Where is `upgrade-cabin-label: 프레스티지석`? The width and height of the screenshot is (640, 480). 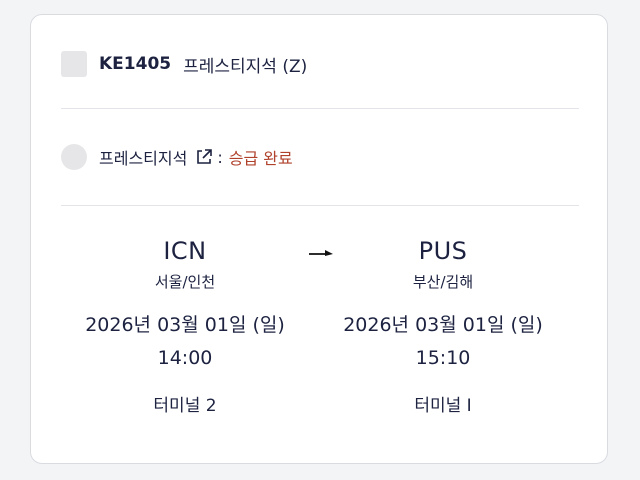 upgrade-cabin-label: 프레스티지석 is located at coordinates (143, 158).